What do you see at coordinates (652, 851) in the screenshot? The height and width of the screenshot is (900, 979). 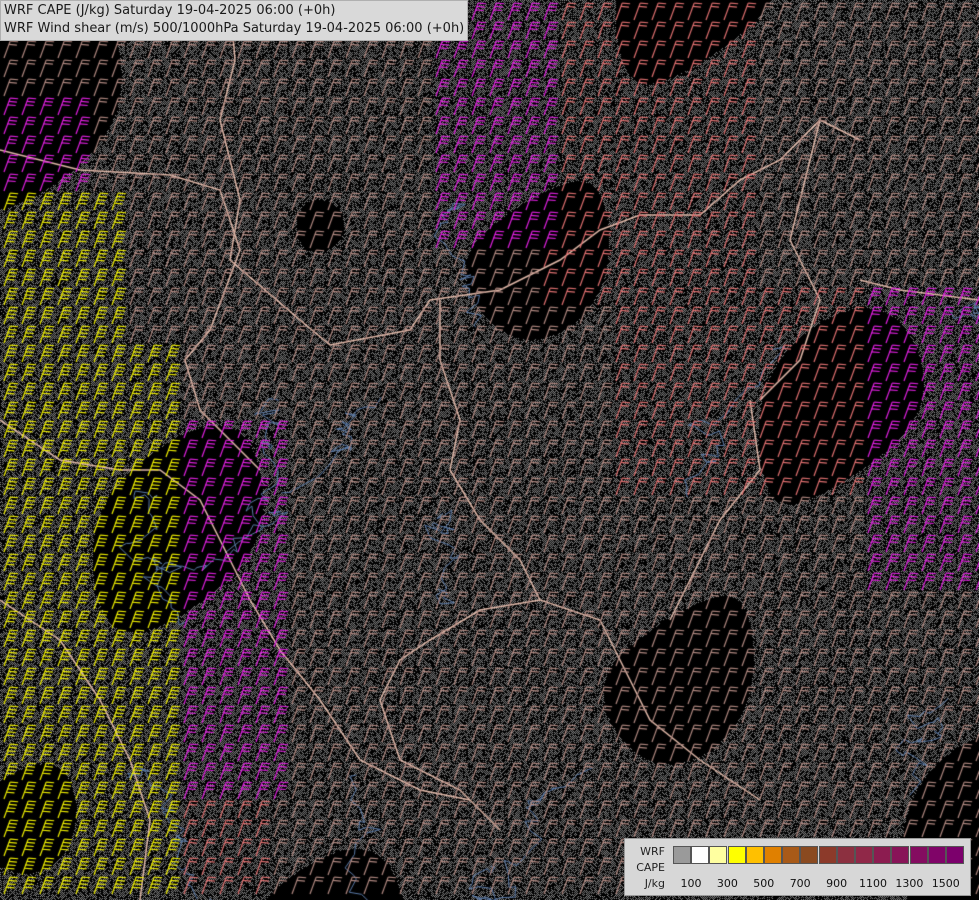 I see `legend-label-wrf: WRF` at bounding box center [652, 851].